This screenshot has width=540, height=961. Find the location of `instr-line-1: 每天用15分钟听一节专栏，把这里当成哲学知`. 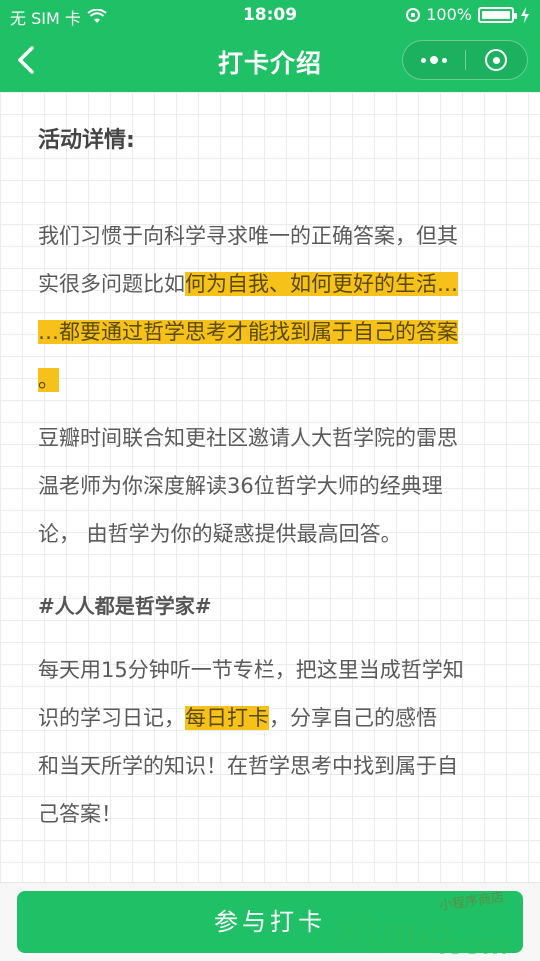

instr-line-1: 每天用15分钟听一节专栏，把这里当成哲学知 is located at coordinates (251, 670).